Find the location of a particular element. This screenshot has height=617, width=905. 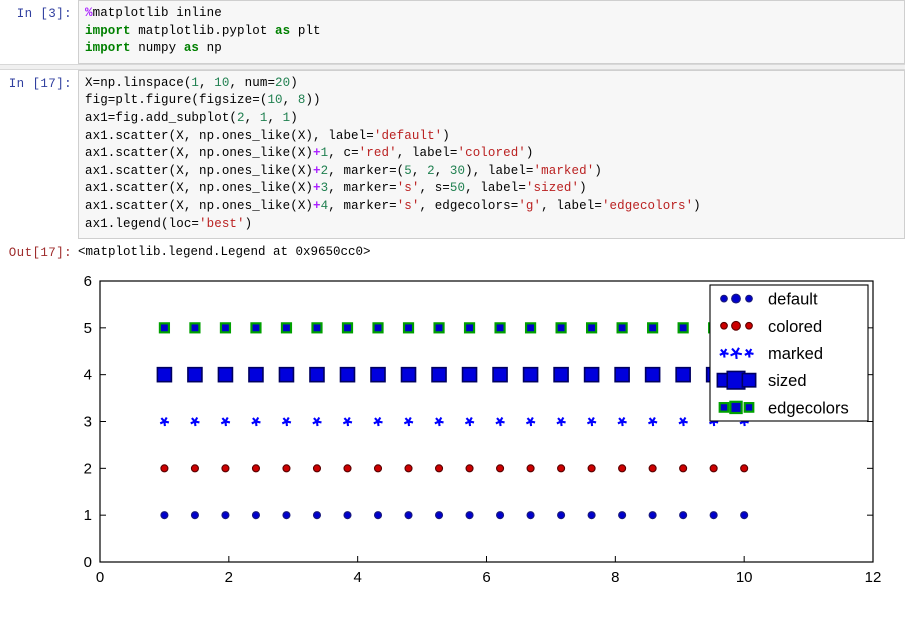

cell-prompt-out-17: Out[17]: is located at coordinates (40, 253).